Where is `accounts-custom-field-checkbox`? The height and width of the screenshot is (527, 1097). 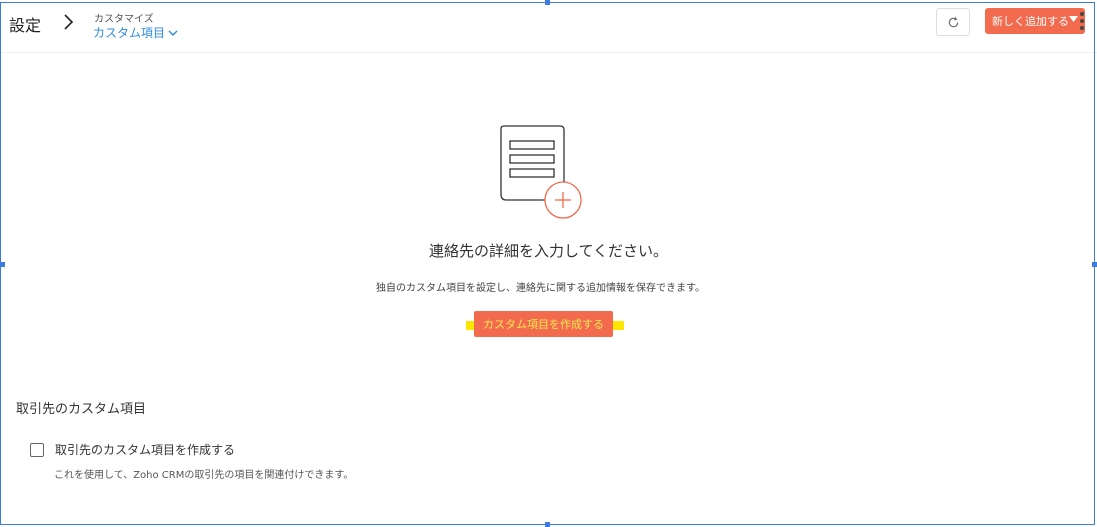
accounts-custom-field-checkbox is located at coordinates (37, 450).